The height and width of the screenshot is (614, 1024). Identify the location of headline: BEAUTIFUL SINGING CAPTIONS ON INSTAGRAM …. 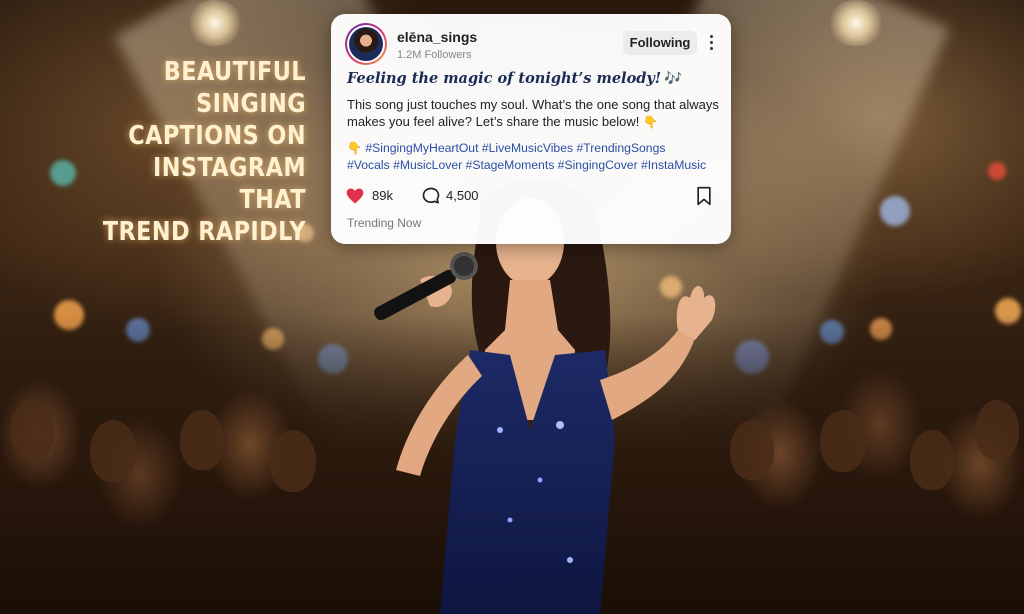
(200, 152).